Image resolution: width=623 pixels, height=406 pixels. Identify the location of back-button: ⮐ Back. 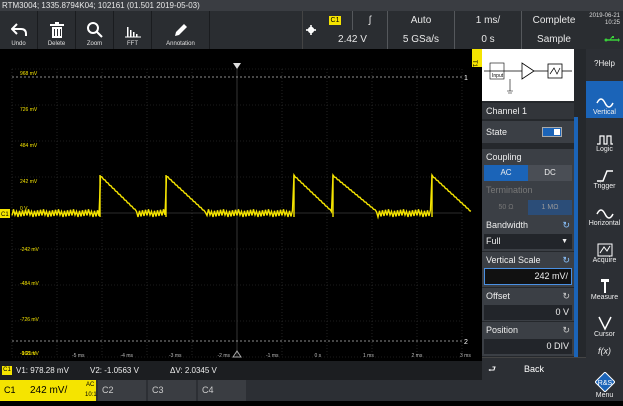
(534, 368).